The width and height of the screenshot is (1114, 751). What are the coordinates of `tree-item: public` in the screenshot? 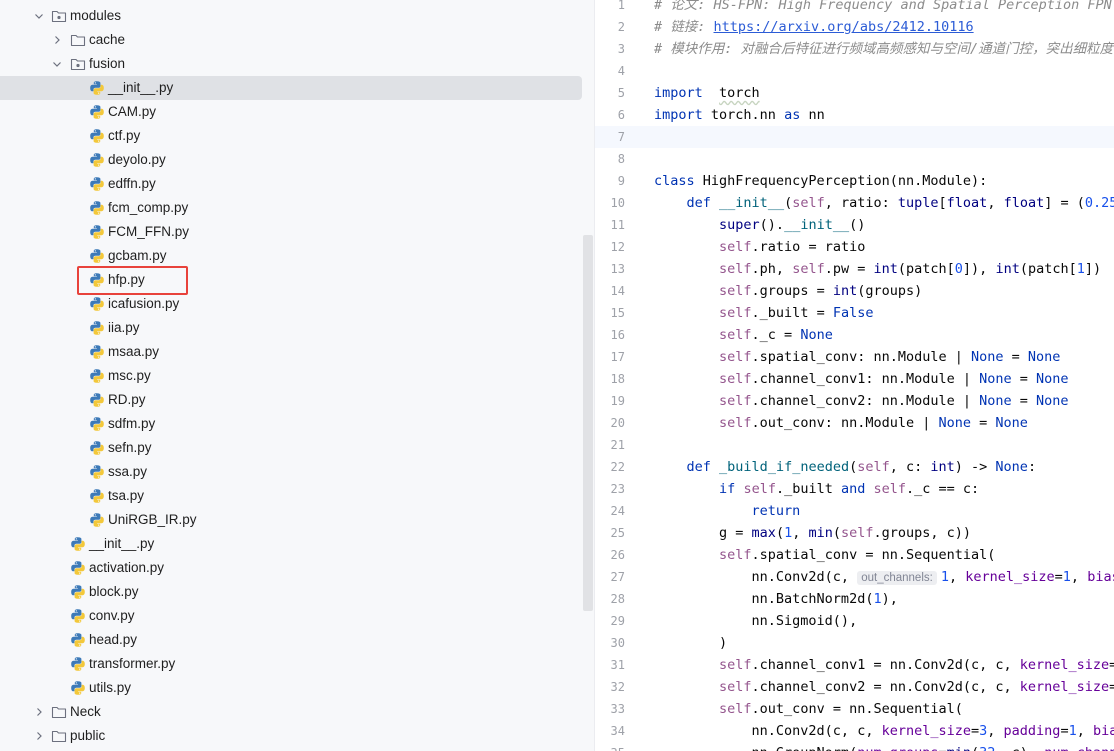 It's located at (291, 736).